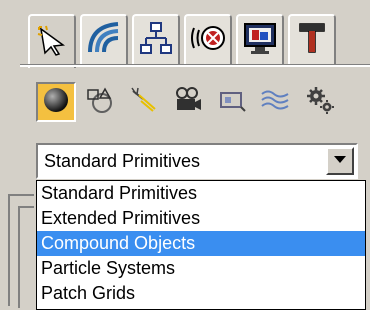 This screenshot has width=370, height=310. I want to click on modify-rainbow-icon, so click(104, 40).